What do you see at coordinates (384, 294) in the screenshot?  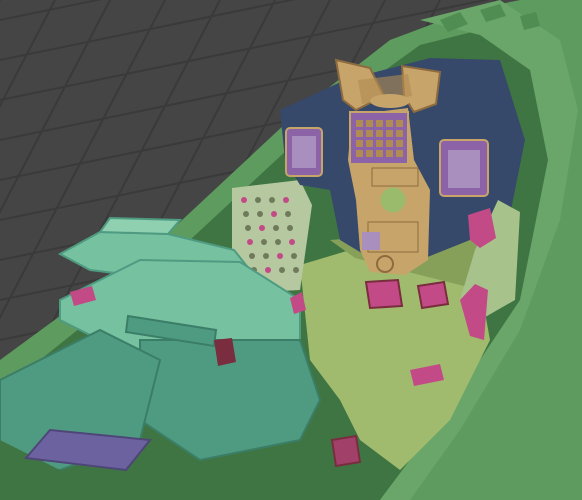 I see `rudder-pedal-left` at bounding box center [384, 294].